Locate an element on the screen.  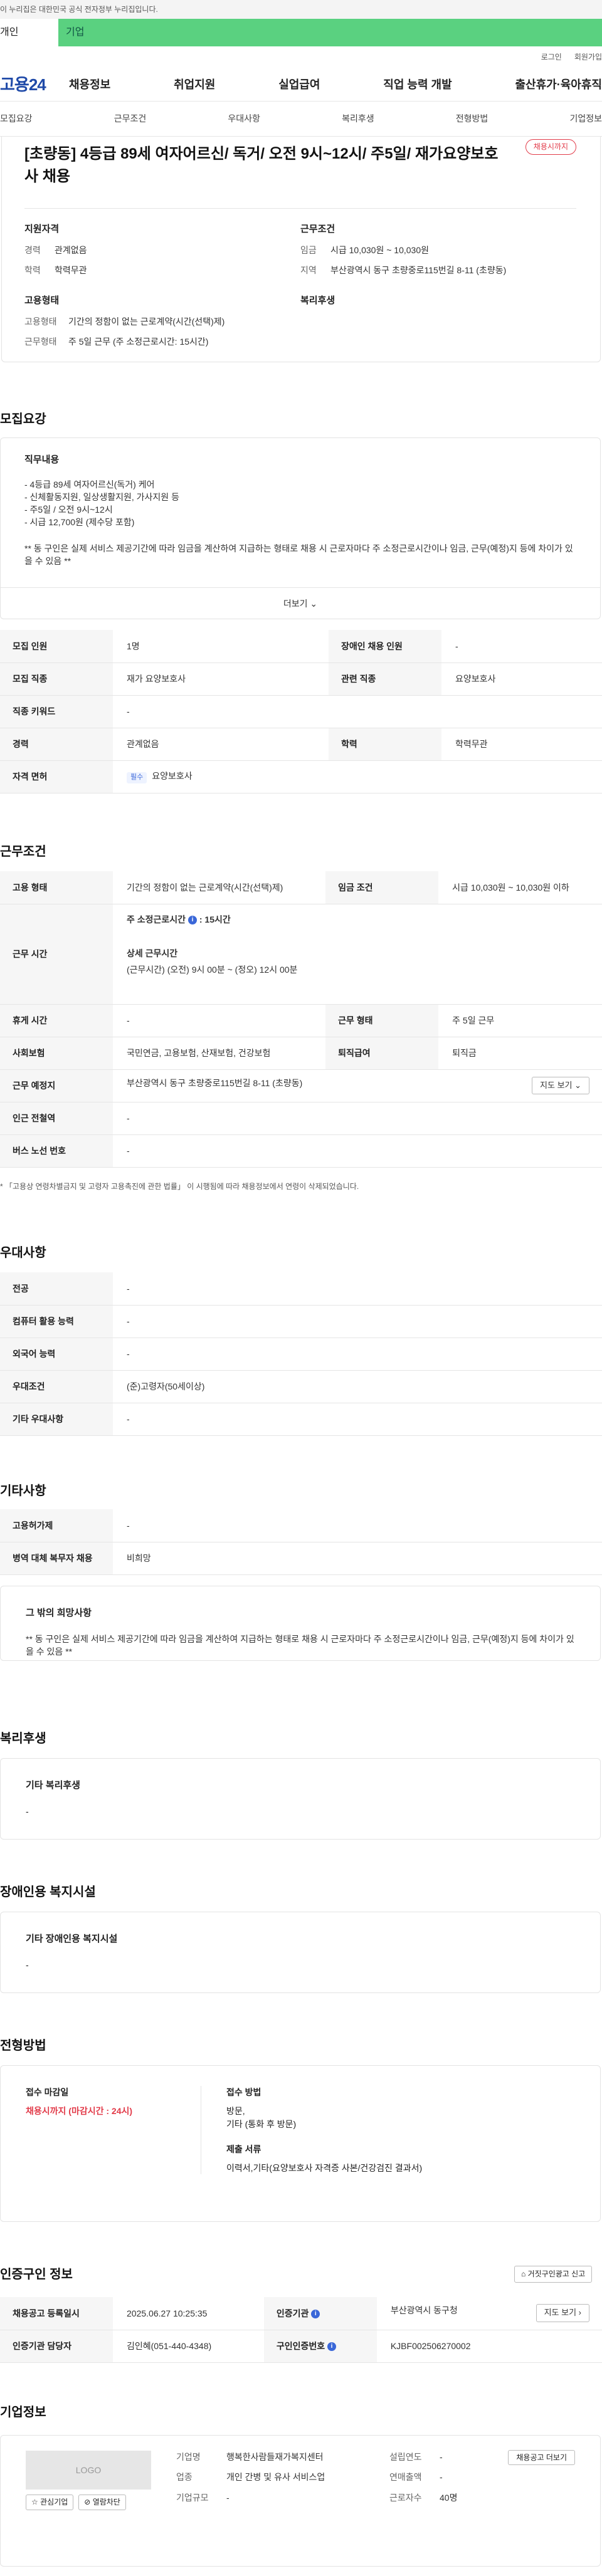
hope-title: 그 밖의 희망사항 is located at coordinates (59, 1613).